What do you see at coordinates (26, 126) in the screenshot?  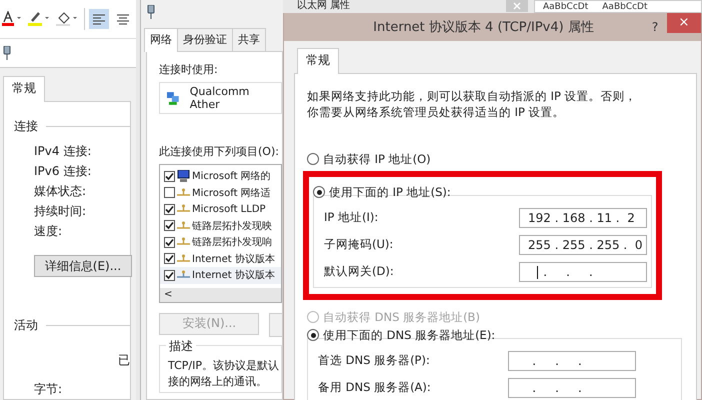 I see `section-title: 连接` at bounding box center [26, 126].